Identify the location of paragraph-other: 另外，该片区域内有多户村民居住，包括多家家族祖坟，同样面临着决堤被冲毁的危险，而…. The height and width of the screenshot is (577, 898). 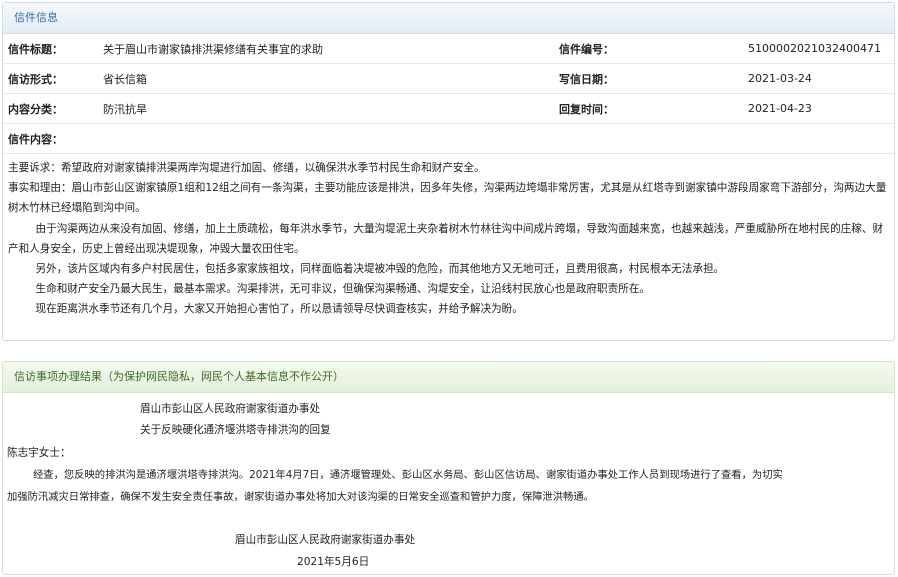
(380, 269).